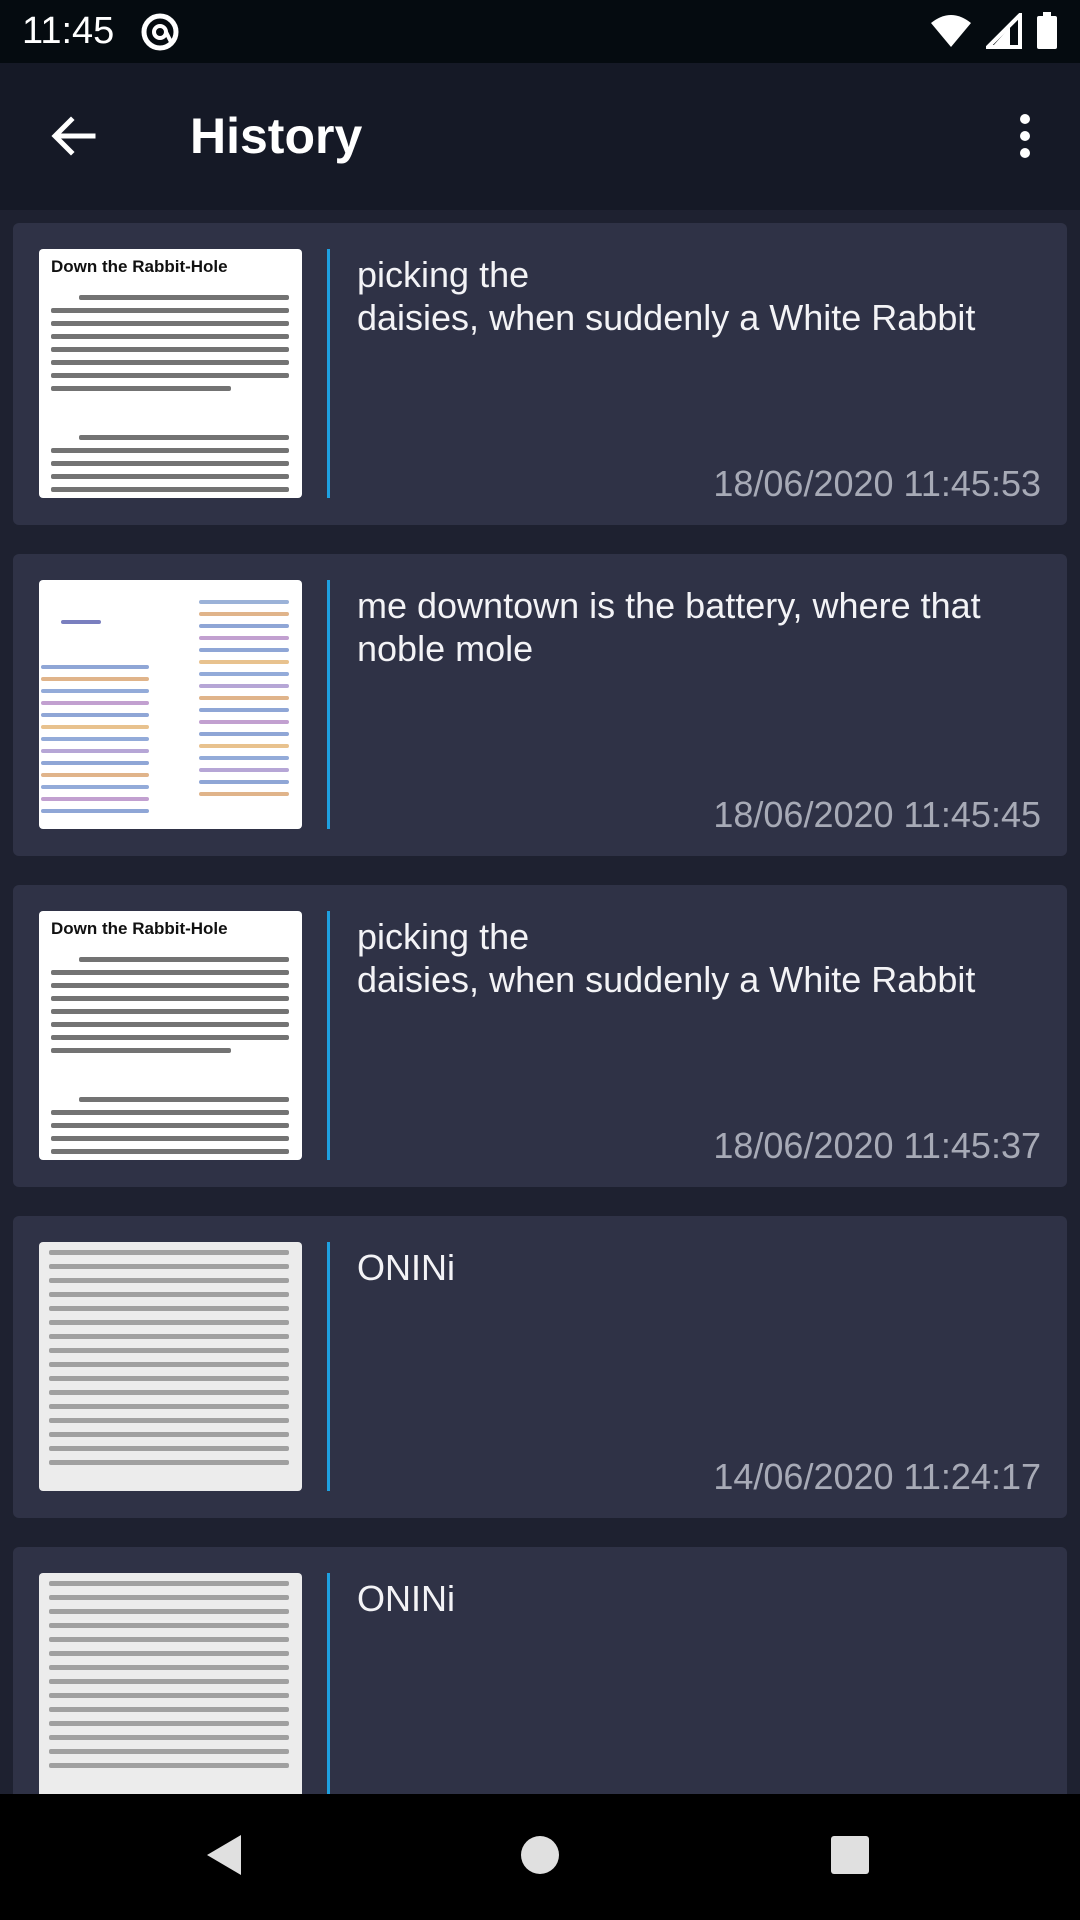 Image resolution: width=1080 pixels, height=1920 pixels. Describe the element at coordinates (276, 136) in the screenshot. I see `page-title: History` at that location.